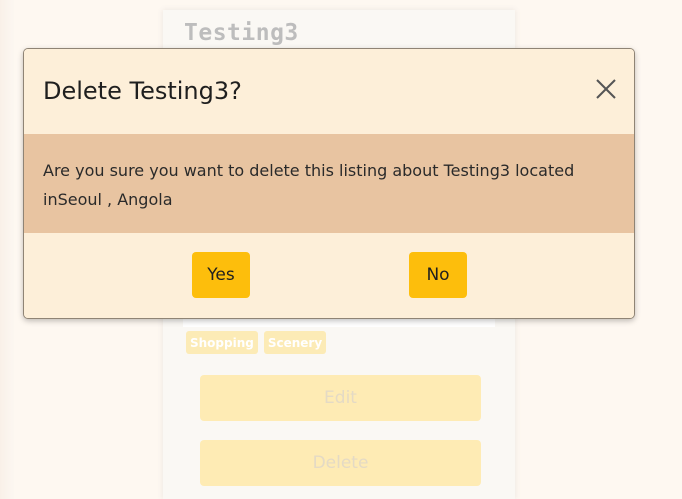 This screenshot has width=682, height=499. I want to click on close-icon, so click(606, 89).